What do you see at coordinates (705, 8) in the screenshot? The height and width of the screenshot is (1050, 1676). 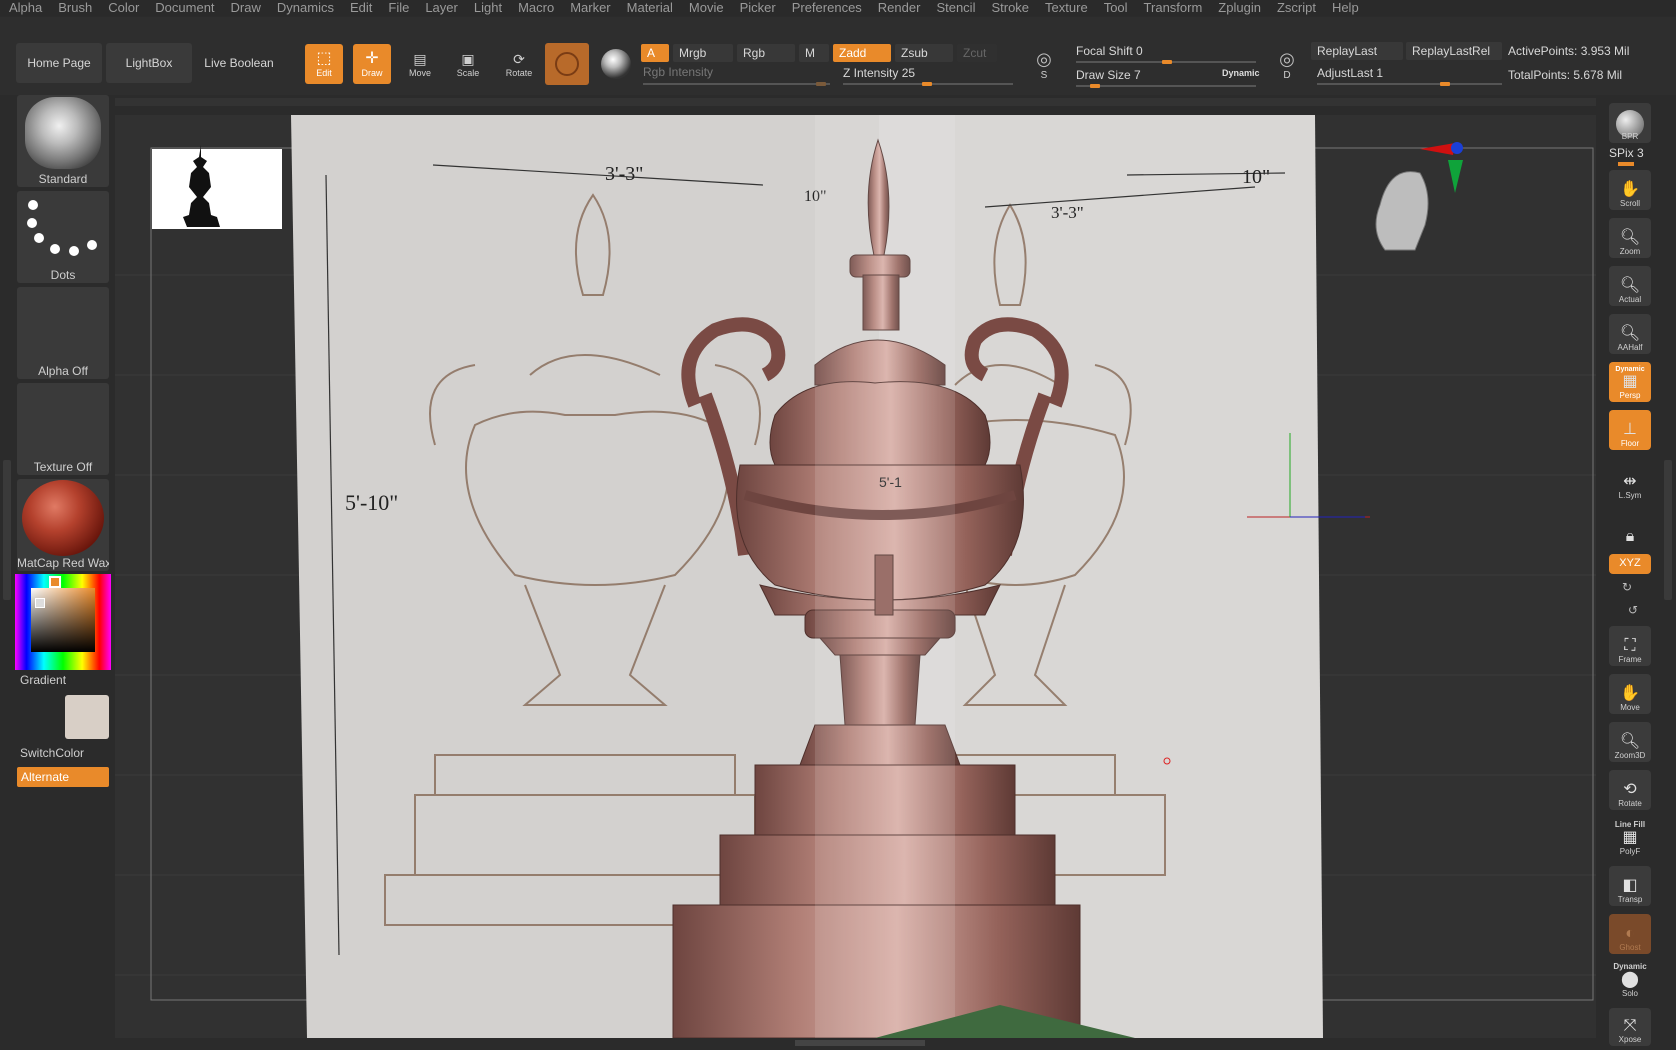 I see `menu-movie: Movie` at bounding box center [705, 8].